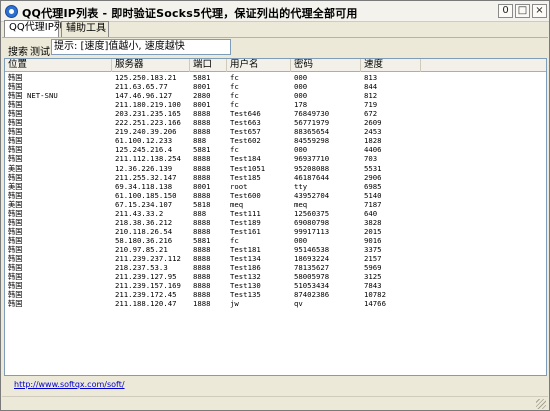  I want to click on table-row: 韩国 211.239.157.169 8888 Test130 51053434 7843, so click(275, 285).